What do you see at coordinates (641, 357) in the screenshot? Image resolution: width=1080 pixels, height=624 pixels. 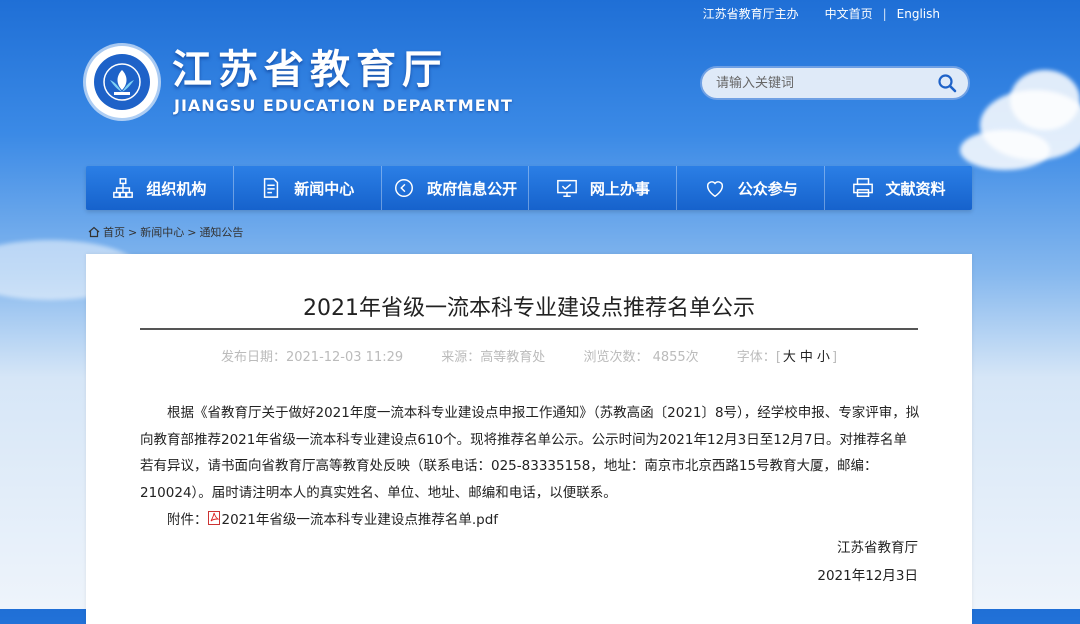 I see `view-count: 浏览次数： 4855次` at bounding box center [641, 357].